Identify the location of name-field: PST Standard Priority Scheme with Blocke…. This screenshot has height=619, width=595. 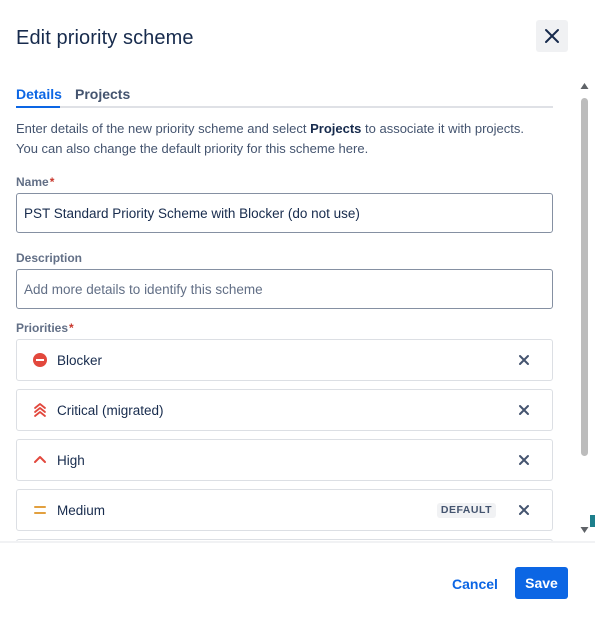
(284, 213).